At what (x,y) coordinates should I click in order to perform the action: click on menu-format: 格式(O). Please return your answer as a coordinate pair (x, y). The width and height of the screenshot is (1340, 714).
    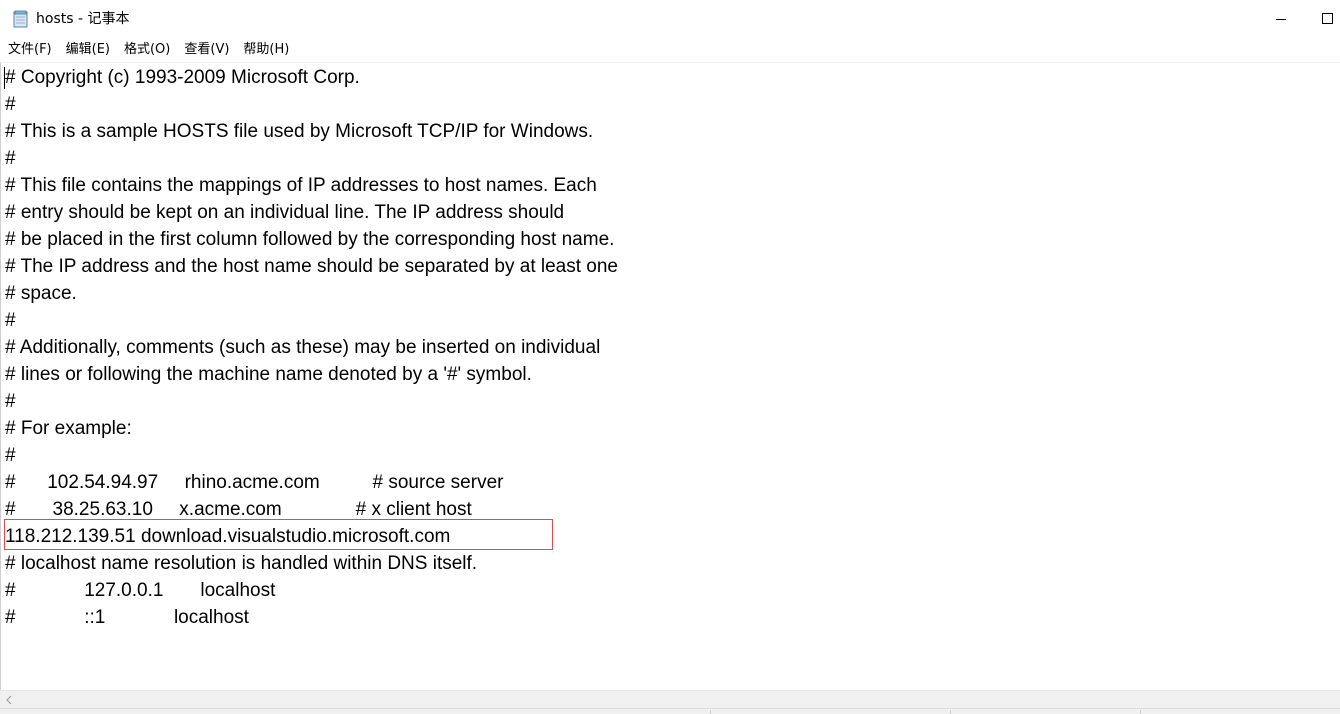
    Looking at the image, I should click on (147, 50).